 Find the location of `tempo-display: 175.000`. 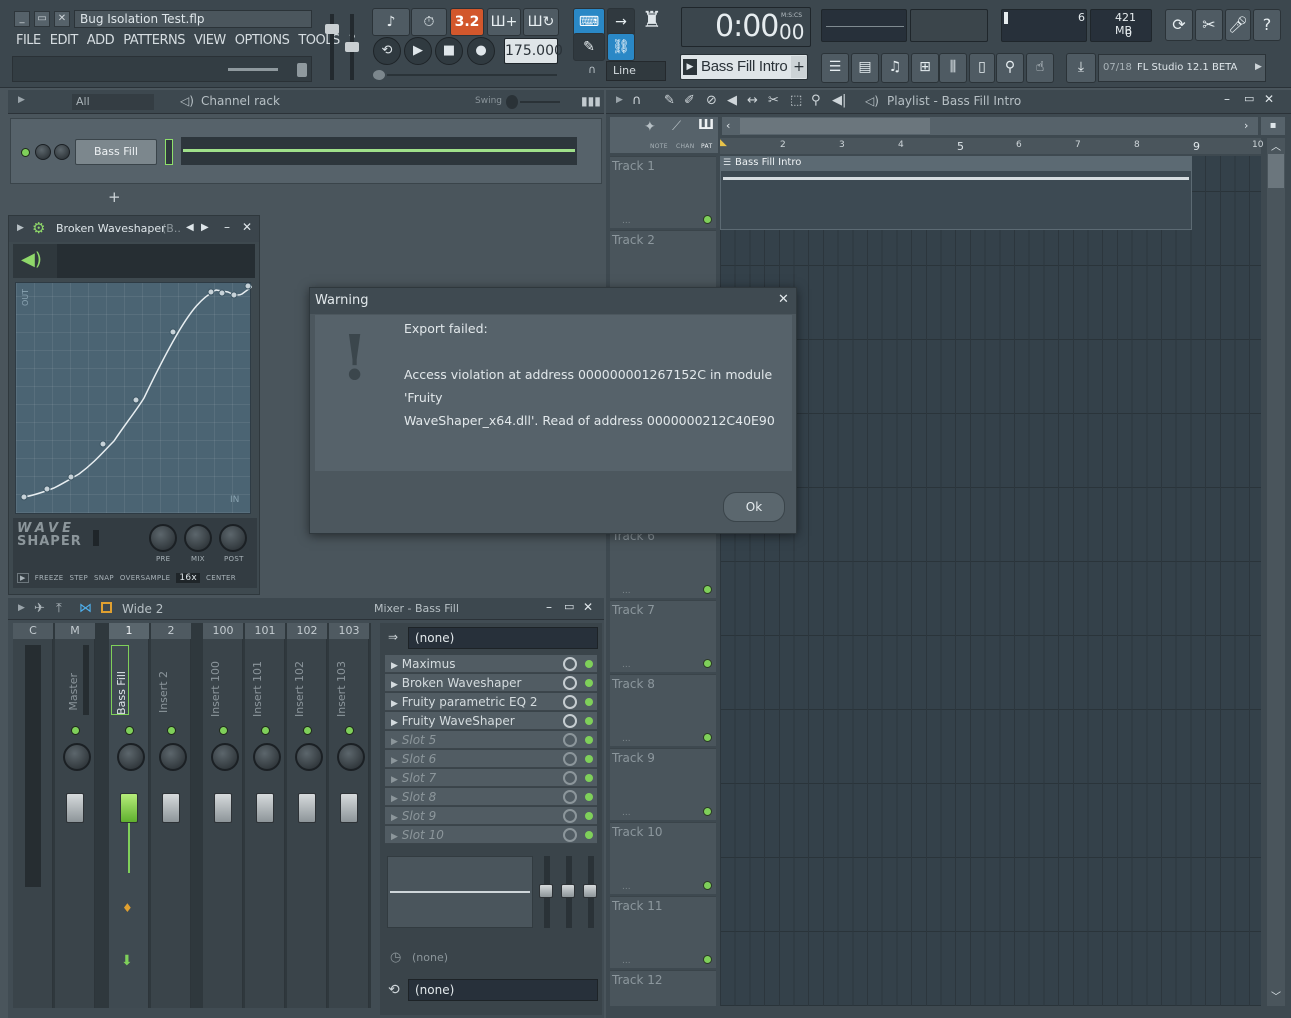

tempo-display: 175.000 is located at coordinates (533, 51).